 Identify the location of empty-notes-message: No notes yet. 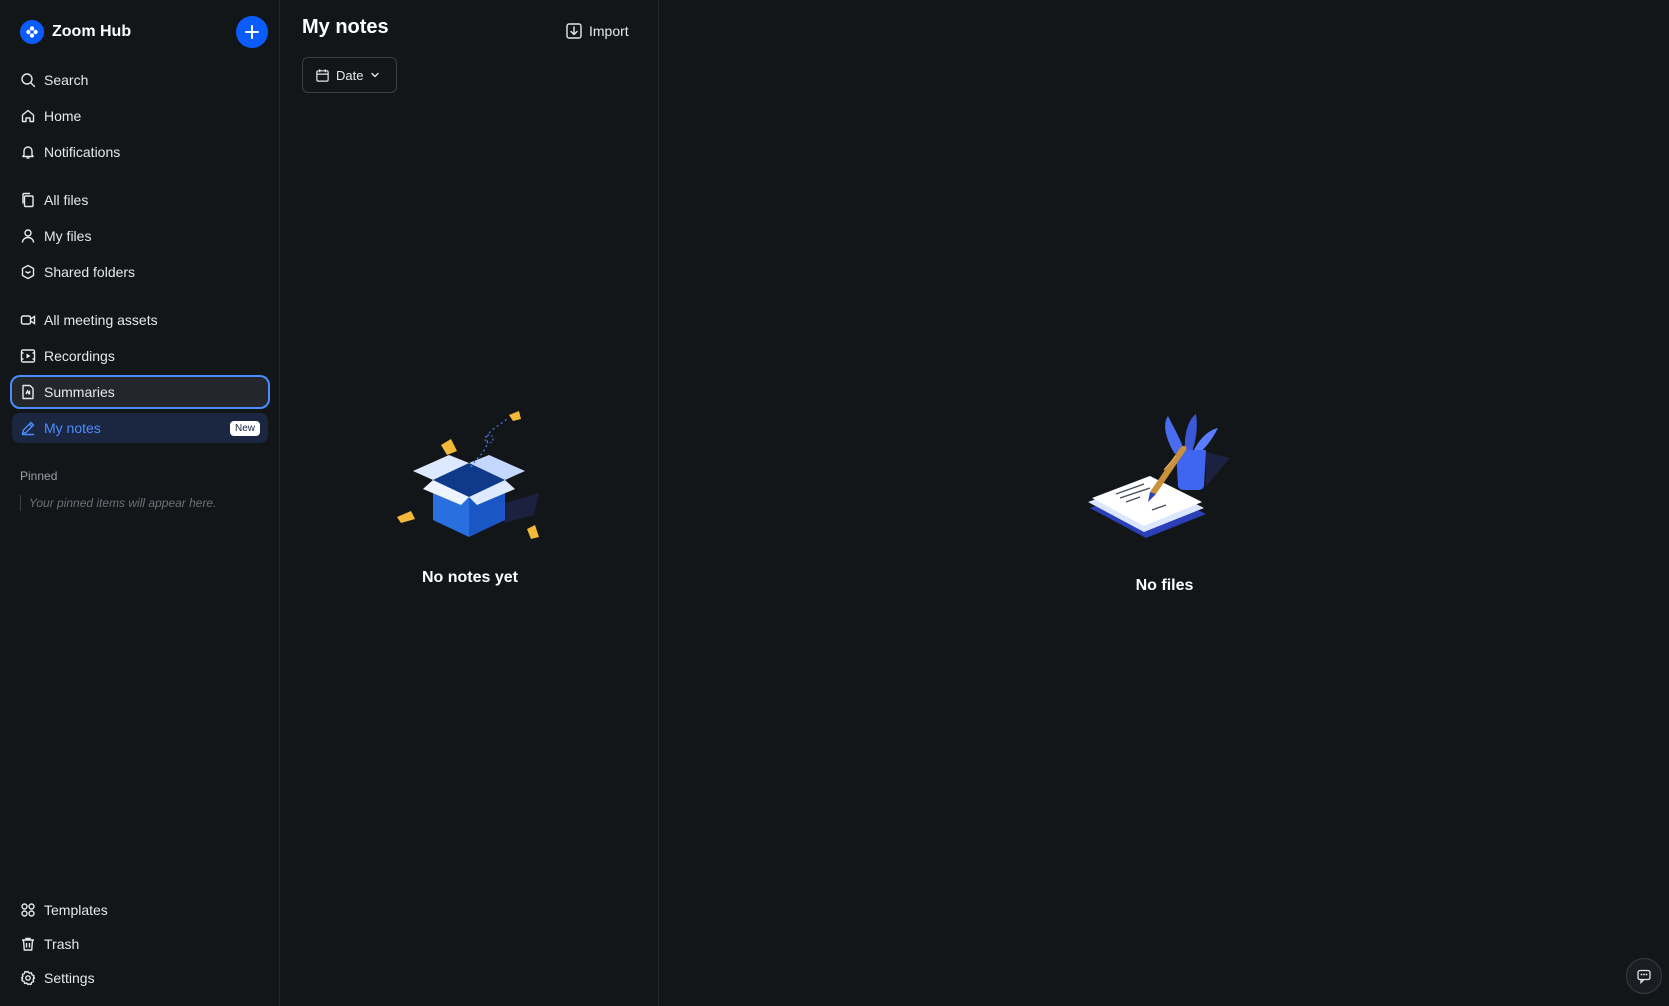
(469, 577).